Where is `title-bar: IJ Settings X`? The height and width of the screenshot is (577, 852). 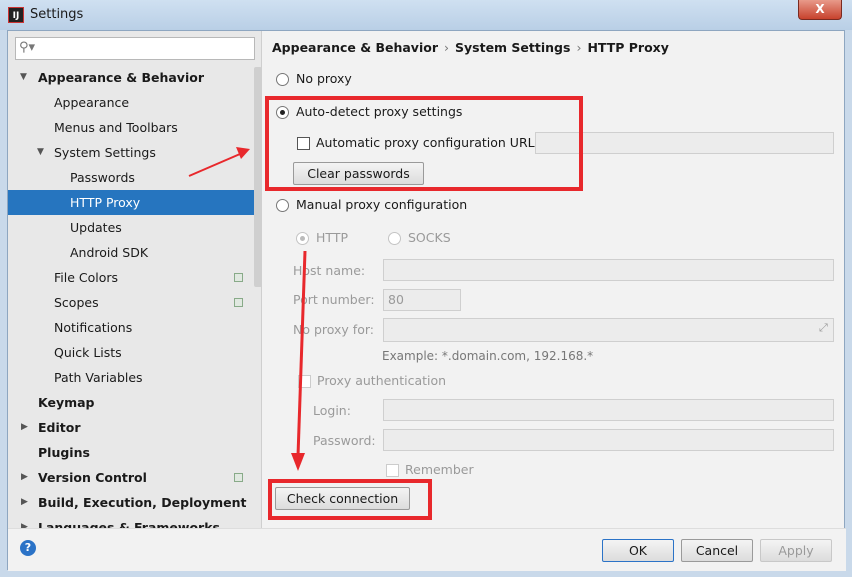
title-bar: IJ Settings X is located at coordinates (426, 15).